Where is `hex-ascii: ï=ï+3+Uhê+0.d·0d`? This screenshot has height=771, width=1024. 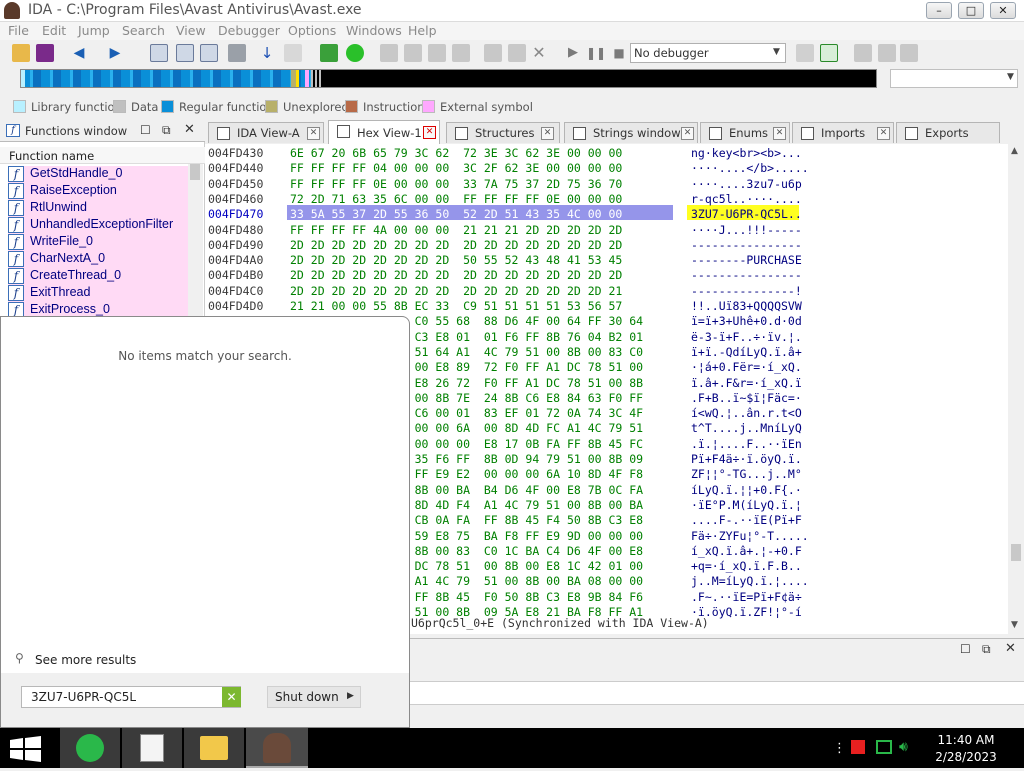
hex-ascii: ï=ï+3+Uhê+0.d·0d is located at coordinates (746, 321).